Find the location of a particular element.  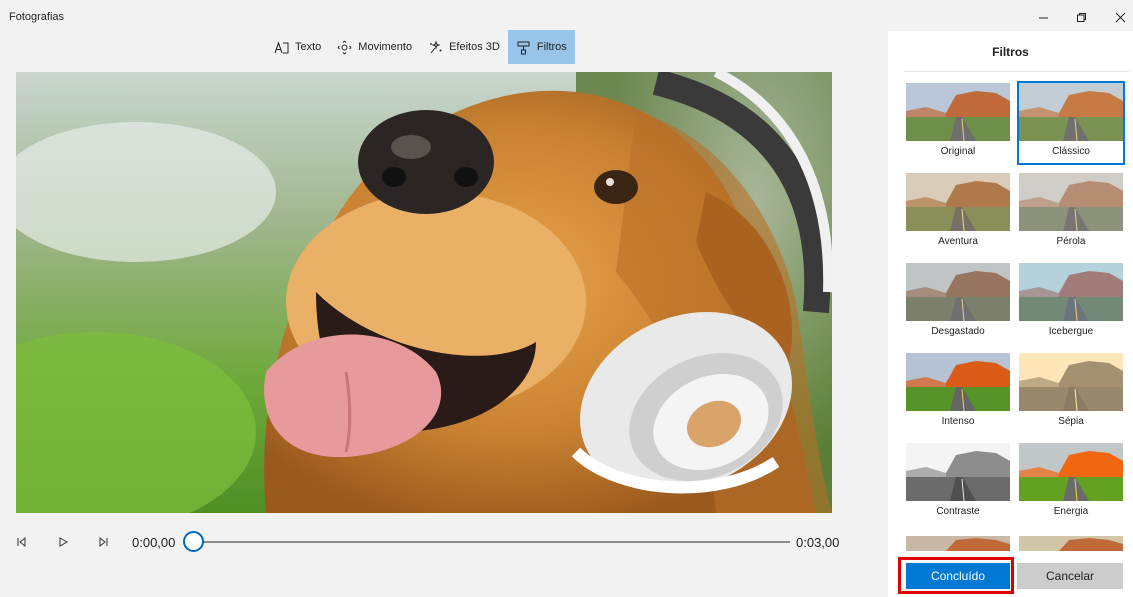

filter-tile: Clássico is located at coordinates (1071, 123).